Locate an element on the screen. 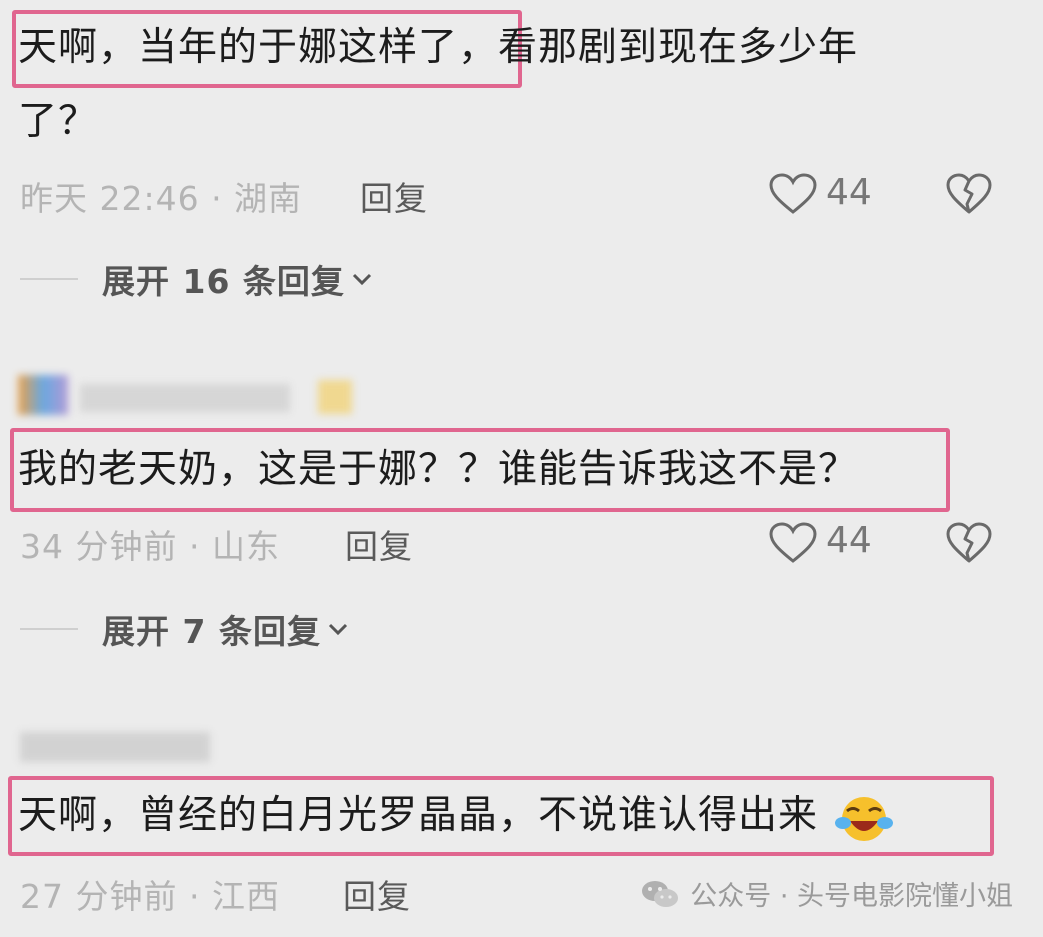 This screenshot has width=1043, height=937. comment-text-content: 天啊，曾经的白月光罗晶晶，不说谁认得出来 is located at coordinates (418, 815).